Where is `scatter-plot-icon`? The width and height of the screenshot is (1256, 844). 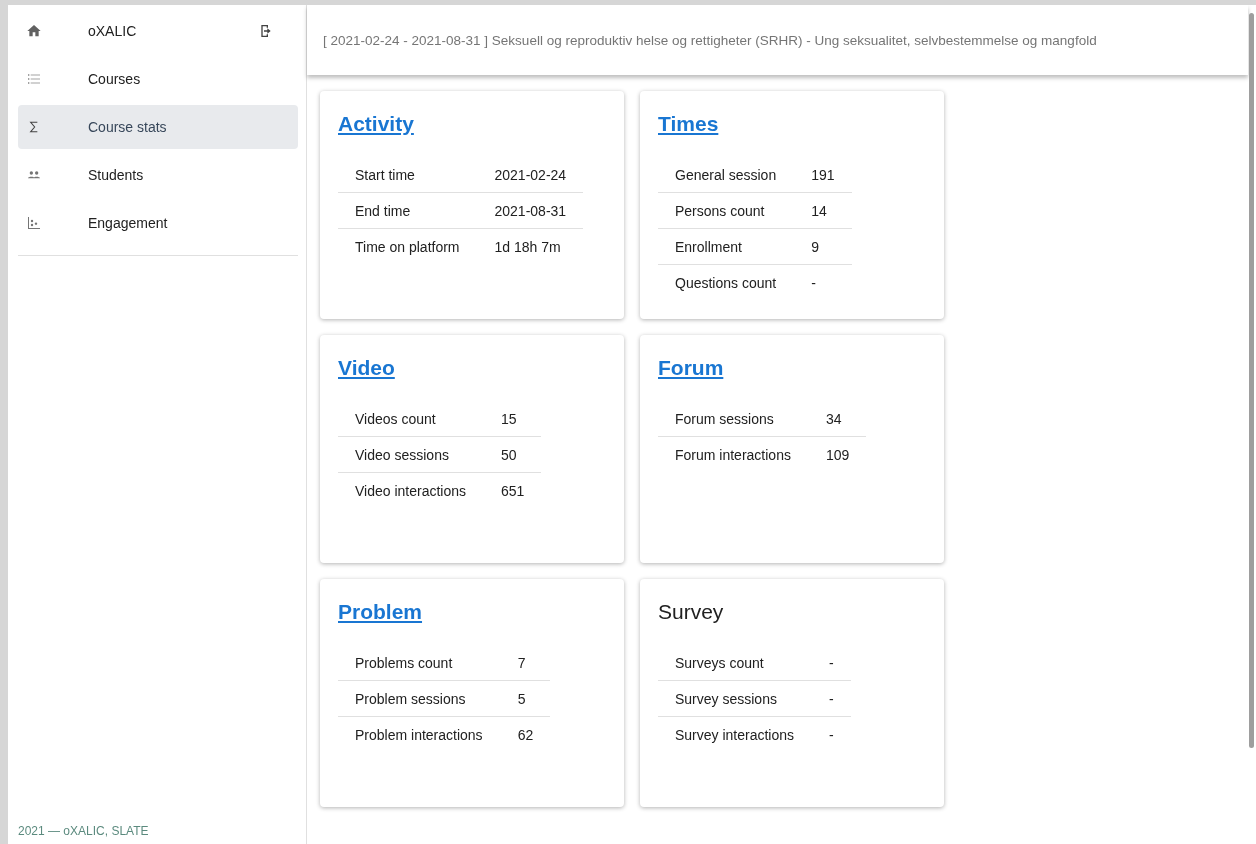
scatter-plot-icon is located at coordinates (34, 223).